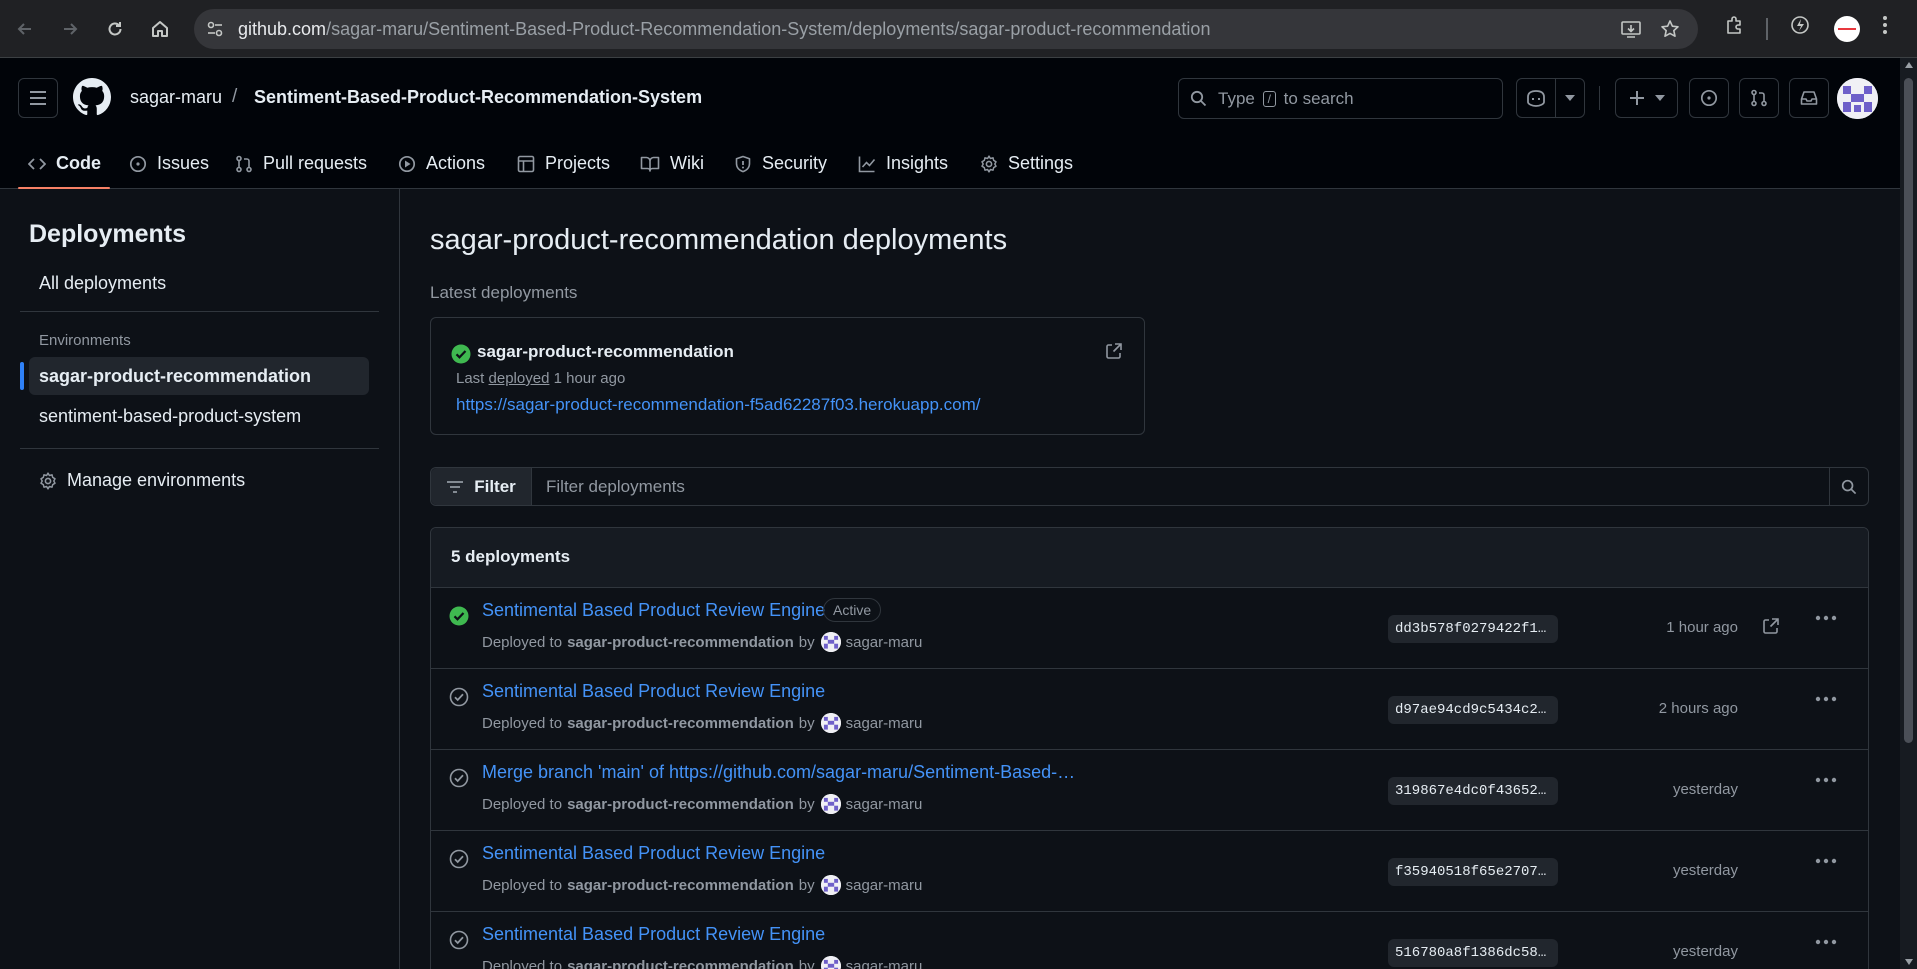  Describe the element at coordinates (176, 97) in the screenshot. I see `repo-owner-link: sagar-maru` at that location.